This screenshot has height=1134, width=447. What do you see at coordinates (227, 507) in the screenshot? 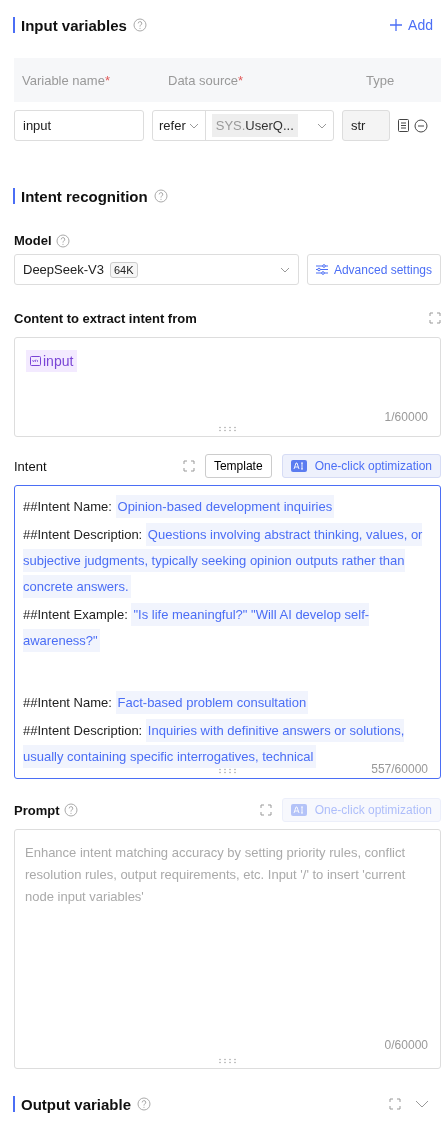
I see `intent-line: ##Intent Name: Opinion-based development inquiries` at bounding box center [227, 507].